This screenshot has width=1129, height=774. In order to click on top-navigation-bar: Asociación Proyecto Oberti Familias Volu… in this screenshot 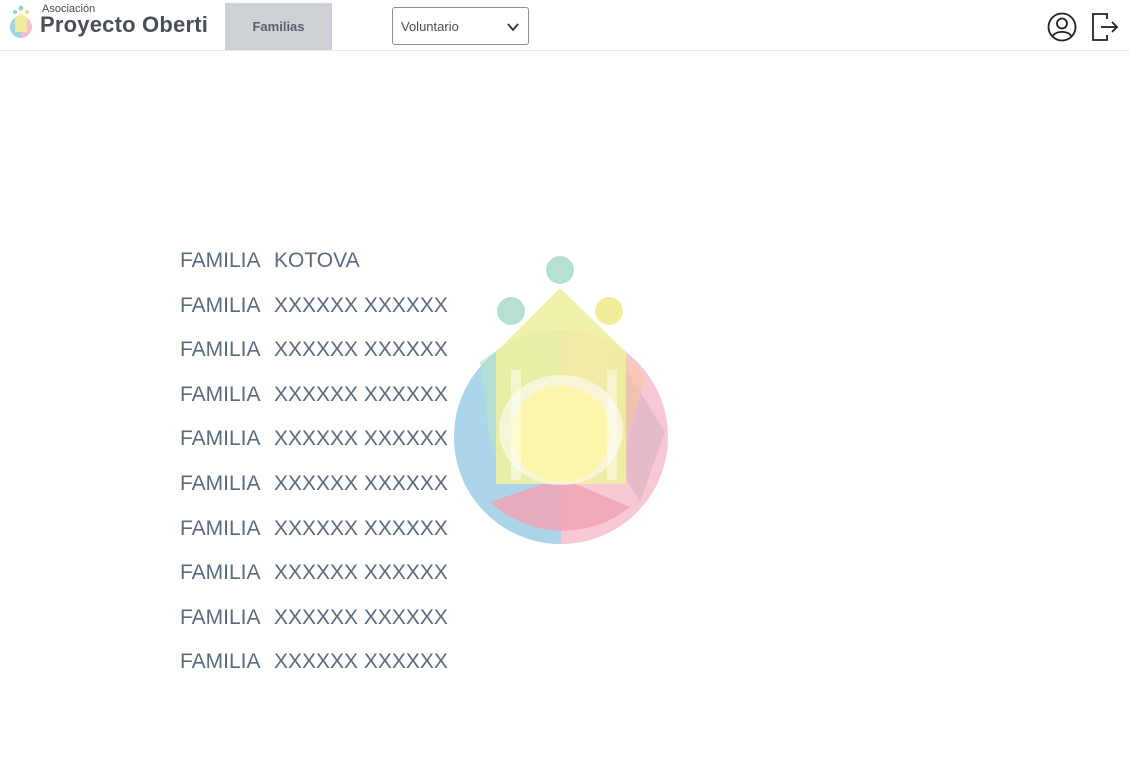, I will do `click(564, 25)`.